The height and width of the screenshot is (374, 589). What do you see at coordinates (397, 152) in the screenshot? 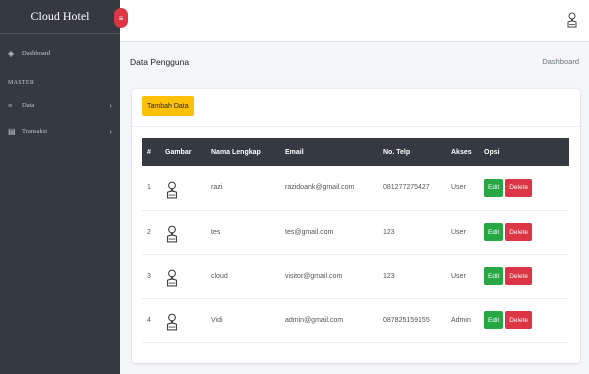
I see `column-header: No. Telp` at bounding box center [397, 152].